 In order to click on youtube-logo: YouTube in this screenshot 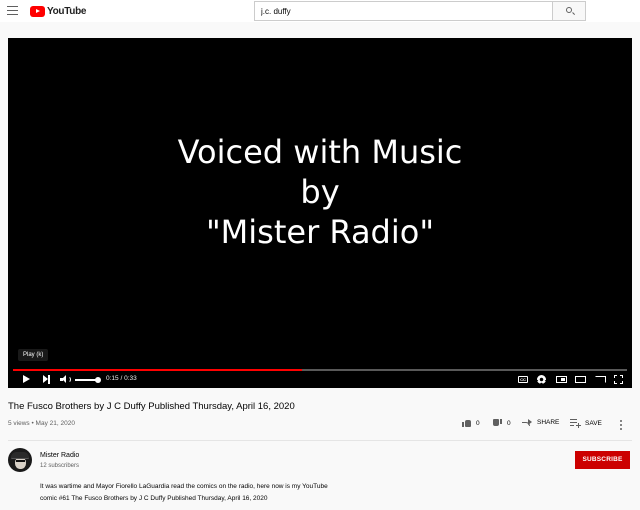, I will do `click(58, 11)`.